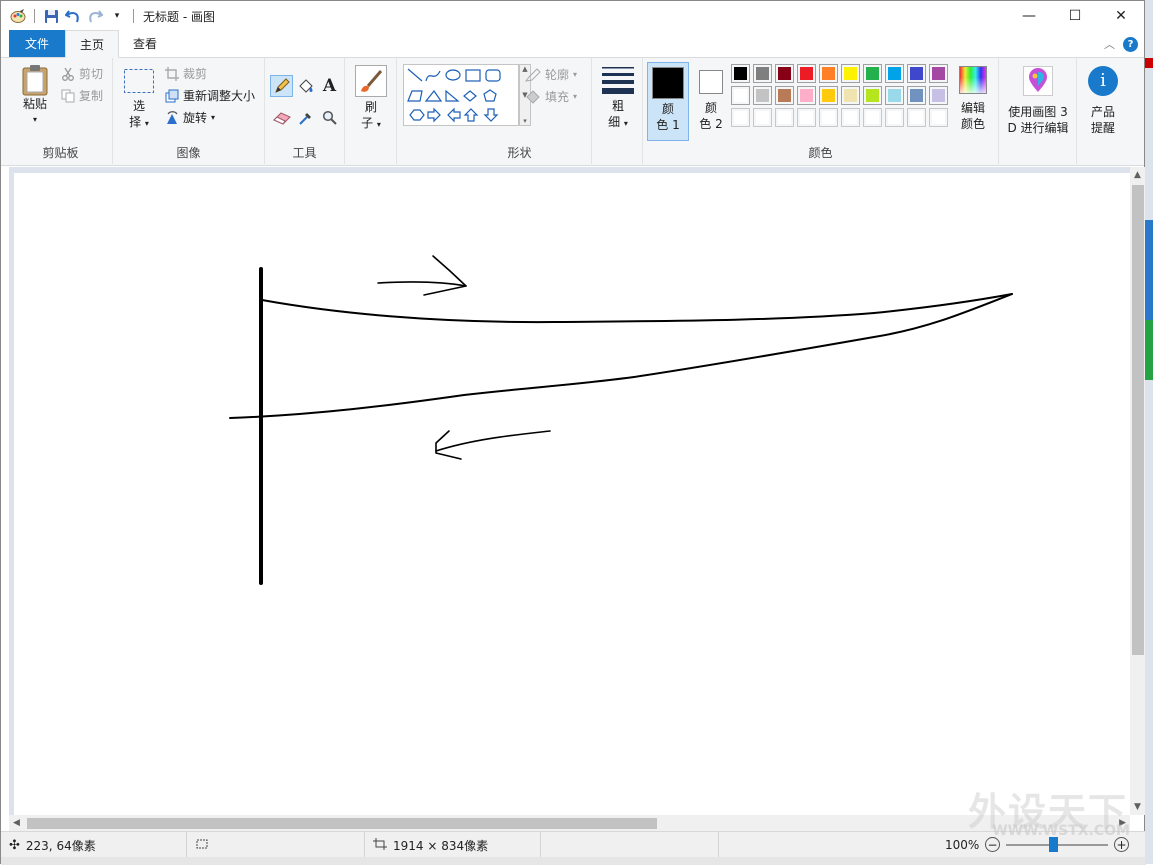 The image size is (1153, 865). What do you see at coordinates (172, 73) in the screenshot?
I see `crop-icon` at bounding box center [172, 73].